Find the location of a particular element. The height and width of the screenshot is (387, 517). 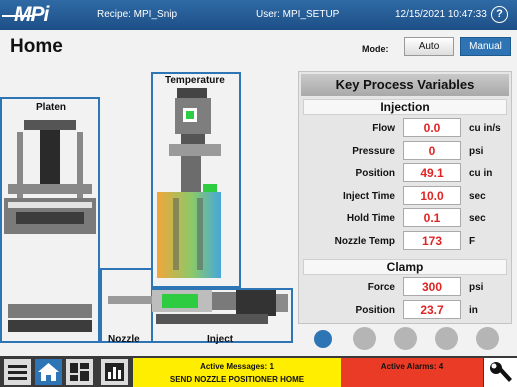

force-label: Force is located at coordinates (381, 287).